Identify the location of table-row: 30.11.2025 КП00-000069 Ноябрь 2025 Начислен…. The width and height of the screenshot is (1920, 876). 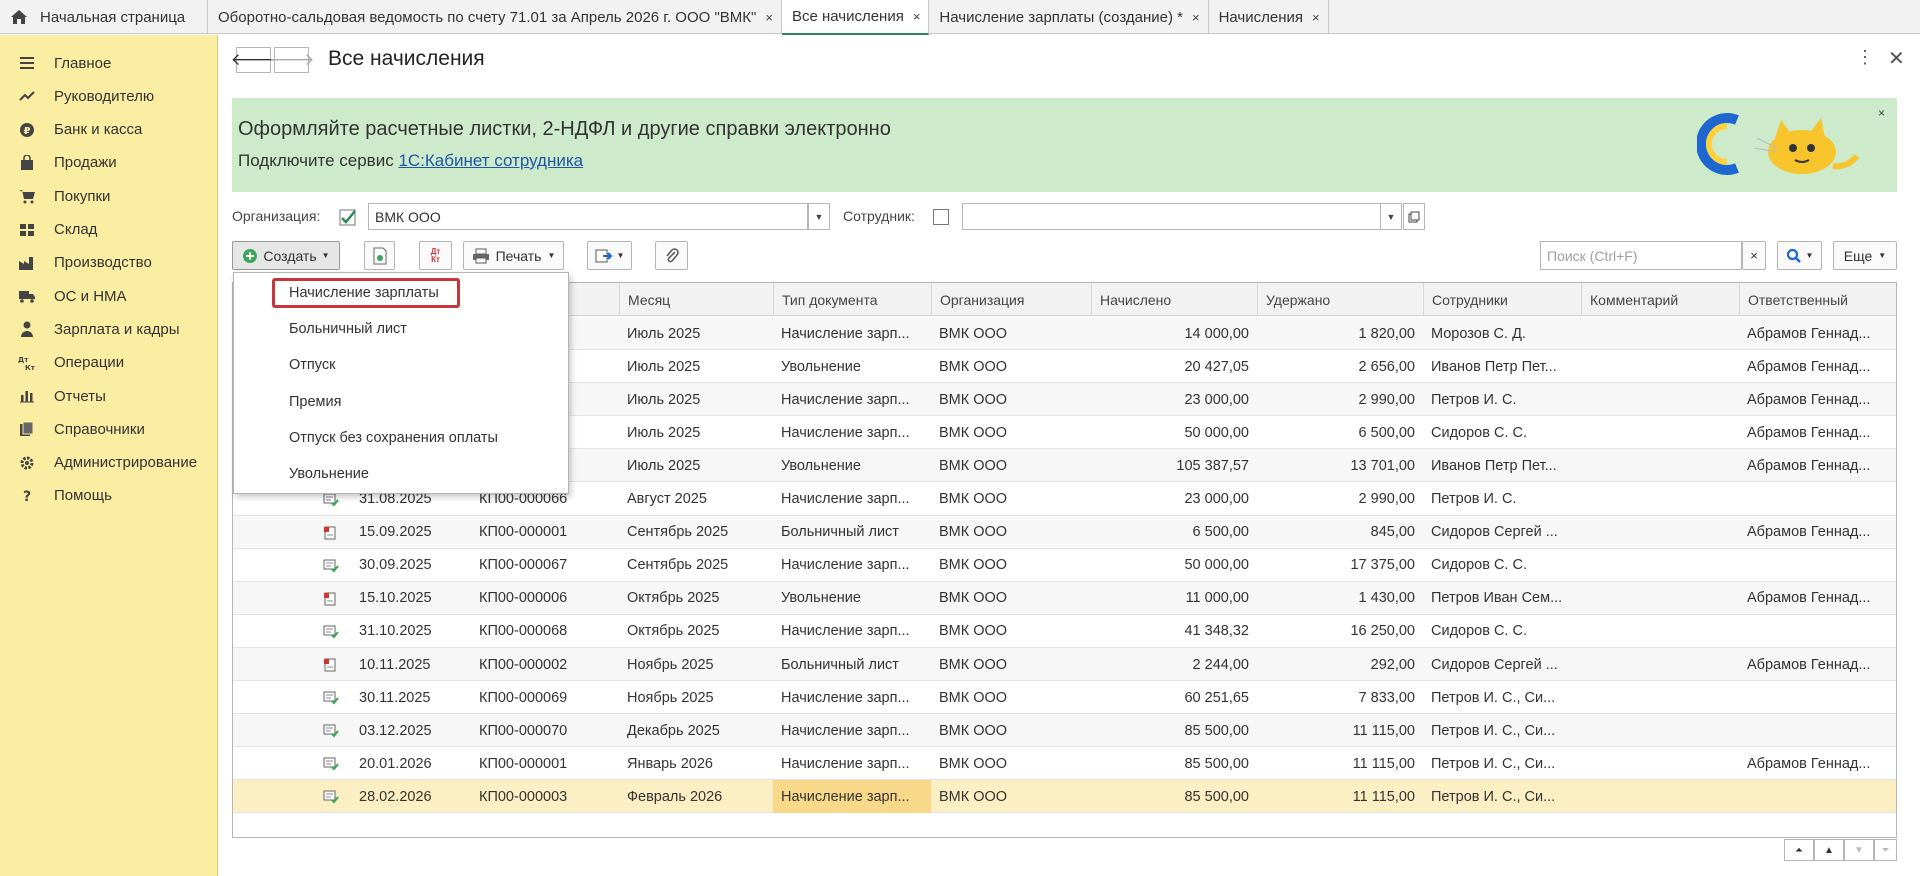
(1064, 698).